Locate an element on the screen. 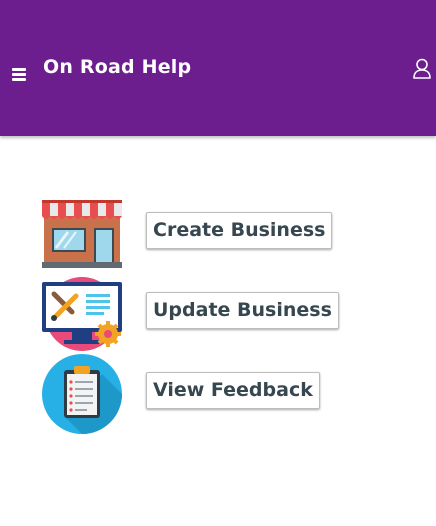 The image size is (436, 526). update-business-button: Update Business is located at coordinates (242, 310).